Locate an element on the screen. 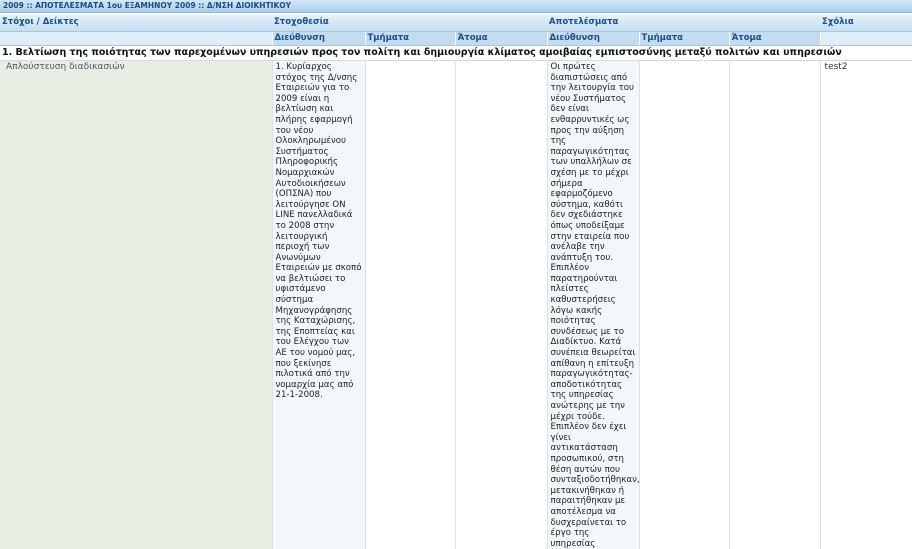 This screenshot has width=912, height=549. target-persons-cell is located at coordinates (501, 305).